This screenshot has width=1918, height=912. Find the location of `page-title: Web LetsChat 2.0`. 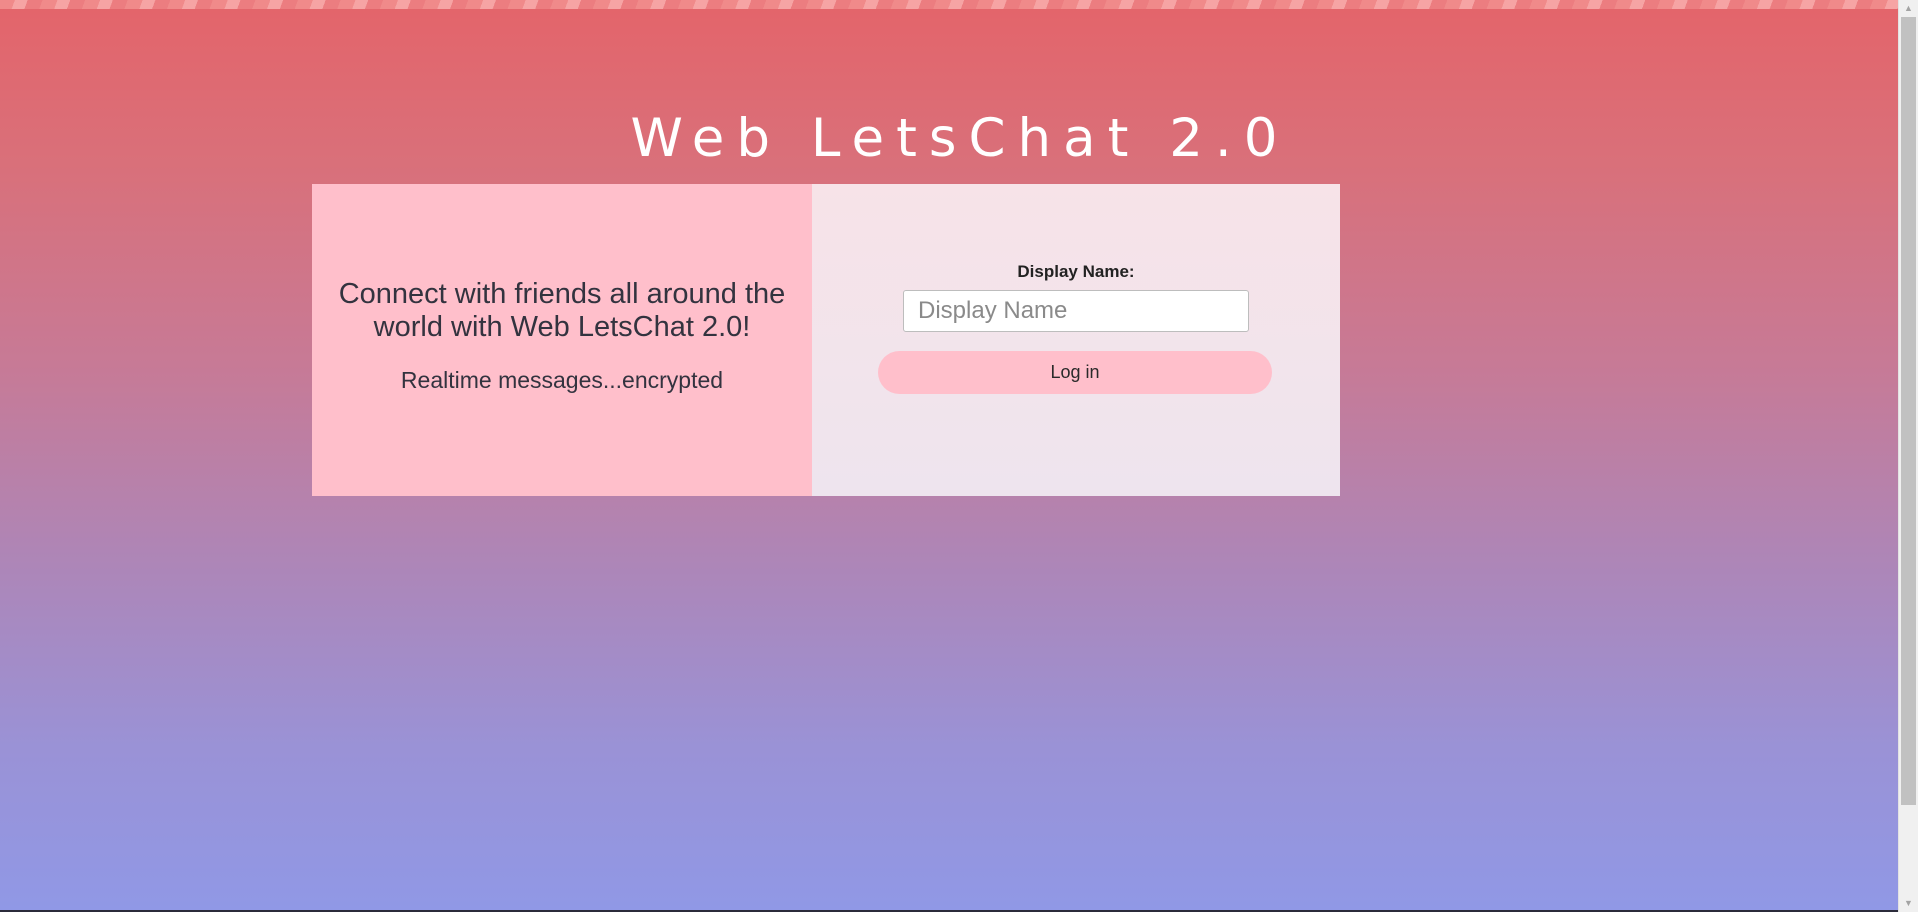

page-title: Web LetsChat 2.0 is located at coordinates (960, 138).